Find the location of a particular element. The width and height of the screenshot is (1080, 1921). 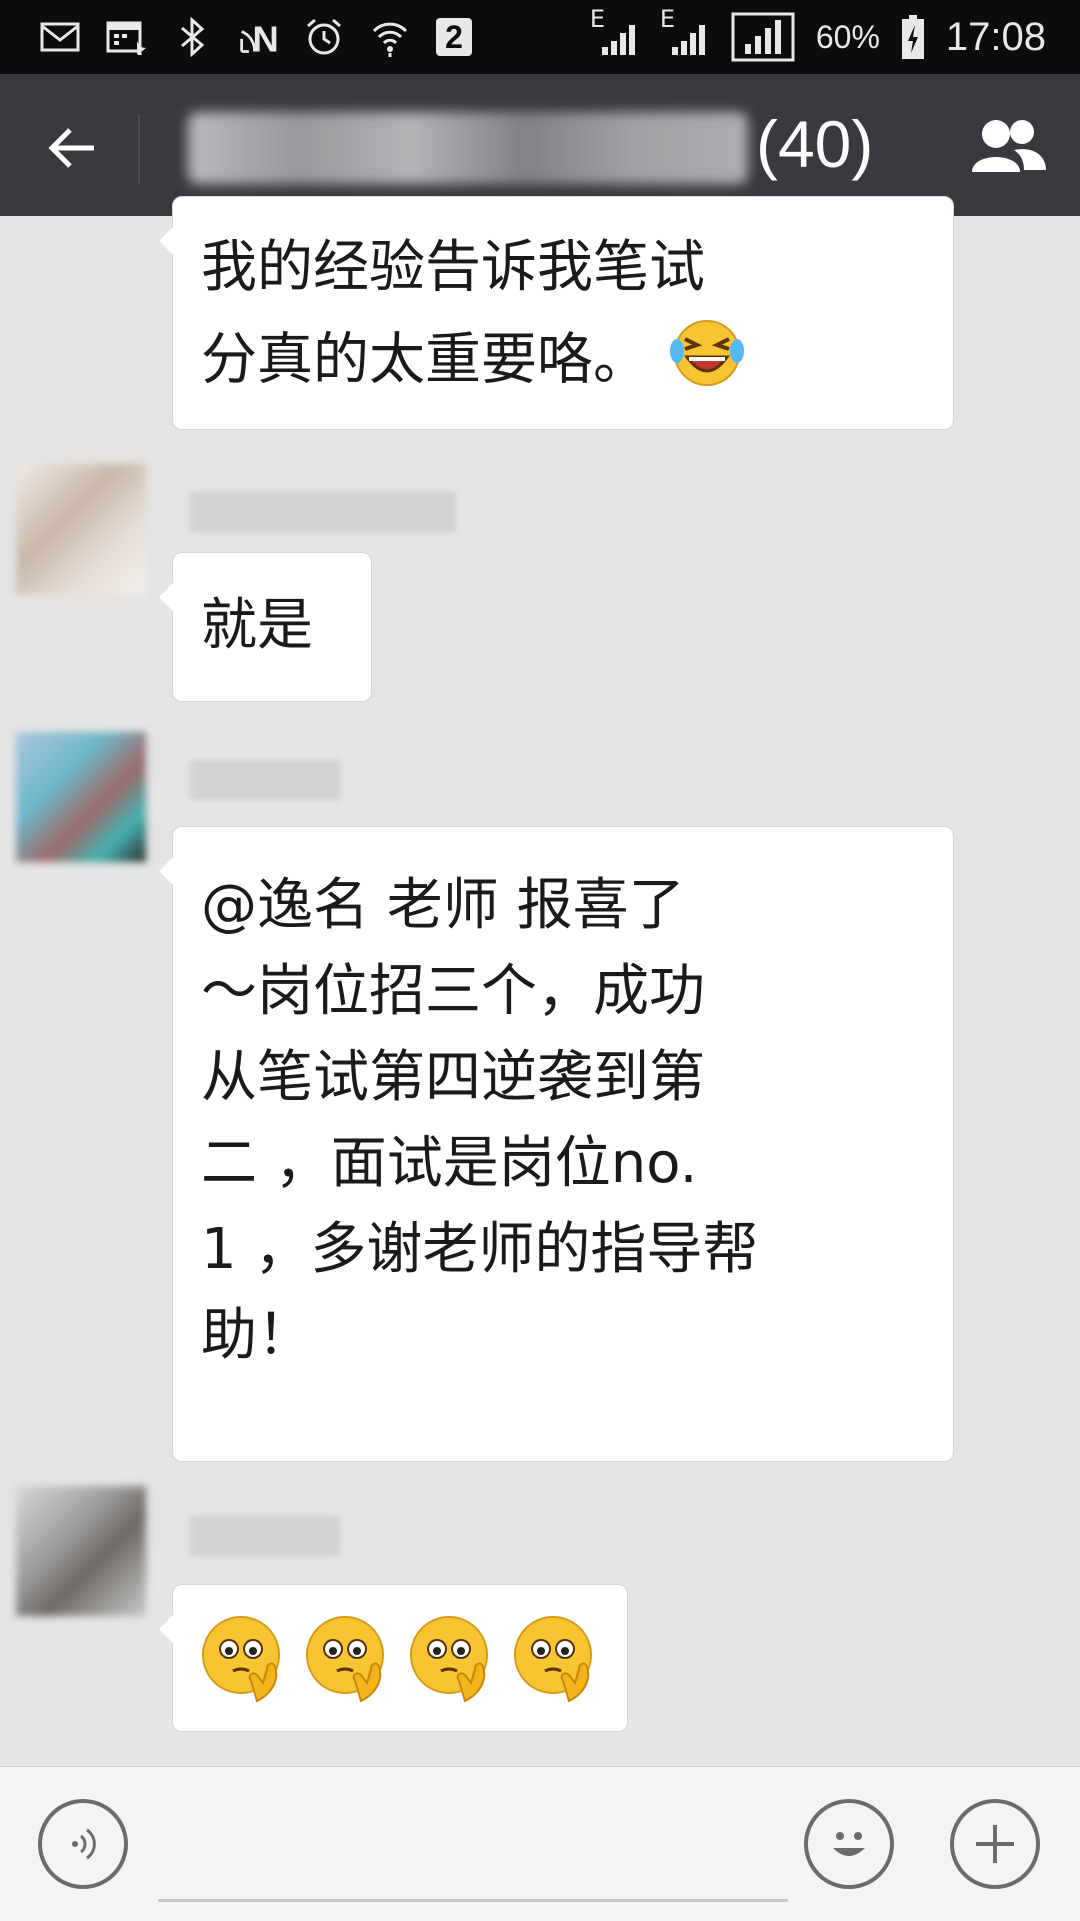

message-bubble: 我的经验告诉我笔试 分真的太重要咯。 is located at coordinates (556, 313).